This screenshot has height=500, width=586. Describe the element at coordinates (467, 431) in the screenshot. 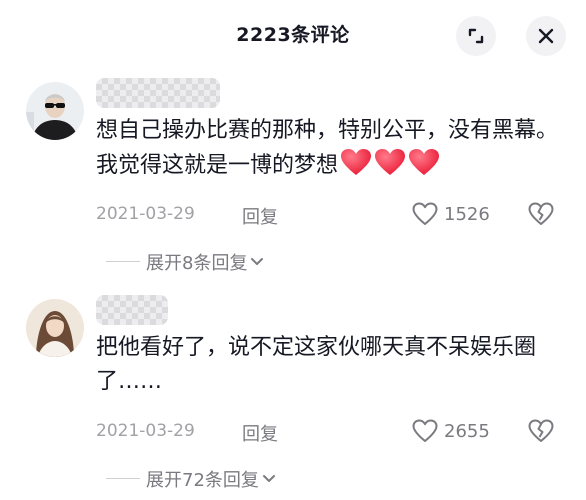

I see `like-count: 2655` at that location.